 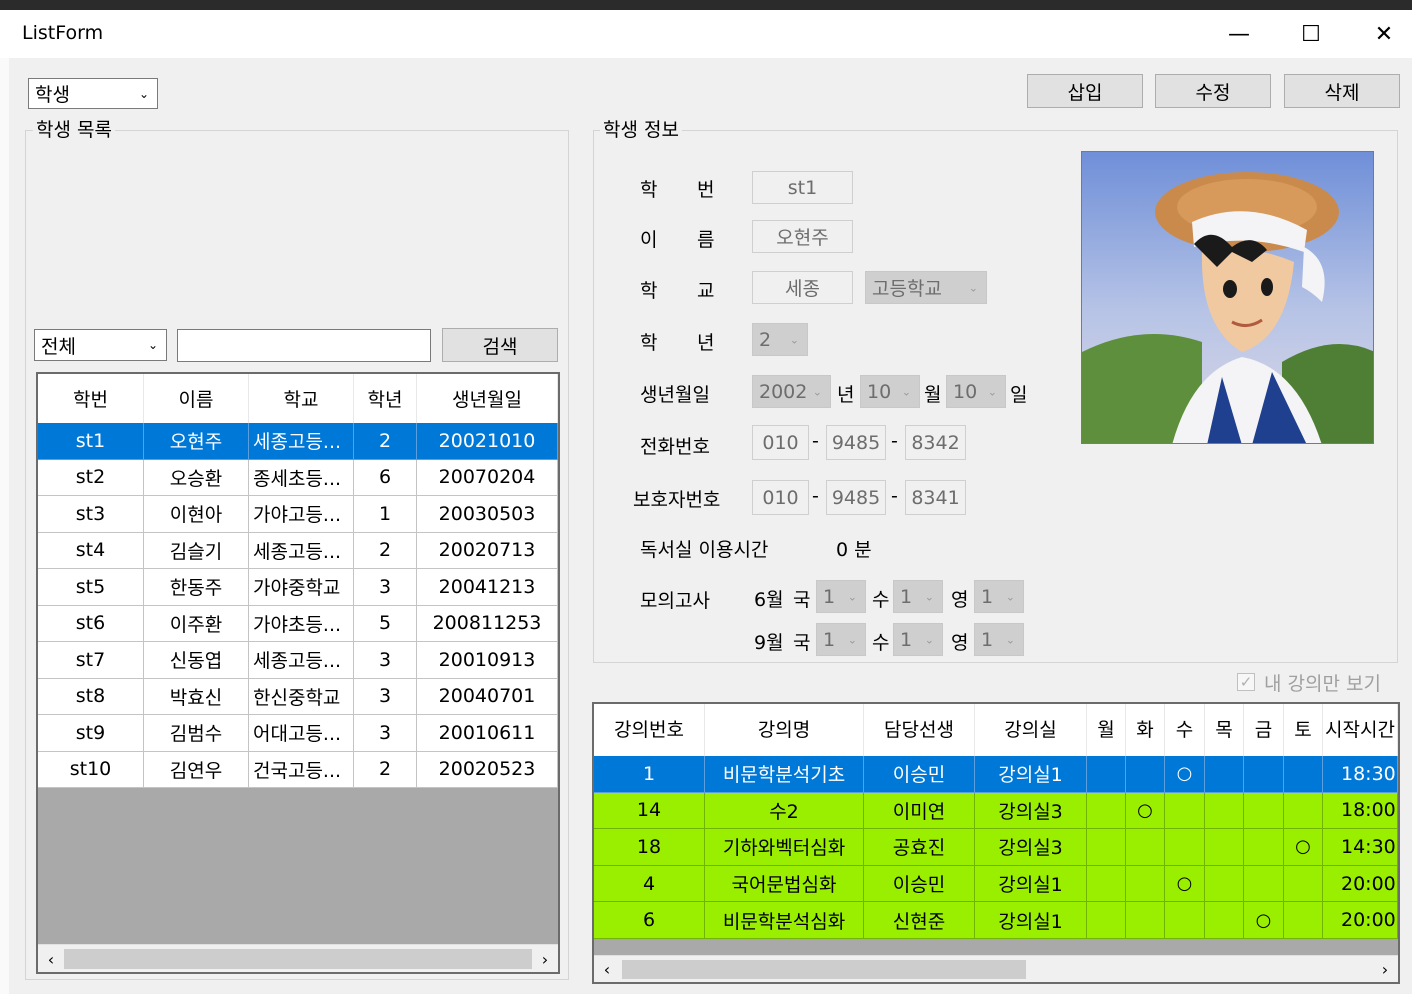 What do you see at coordinates (1360, 730) in the screenshot?
I see `lecture-column-header-start: 시작시간` at bounding box center [1360, 730].